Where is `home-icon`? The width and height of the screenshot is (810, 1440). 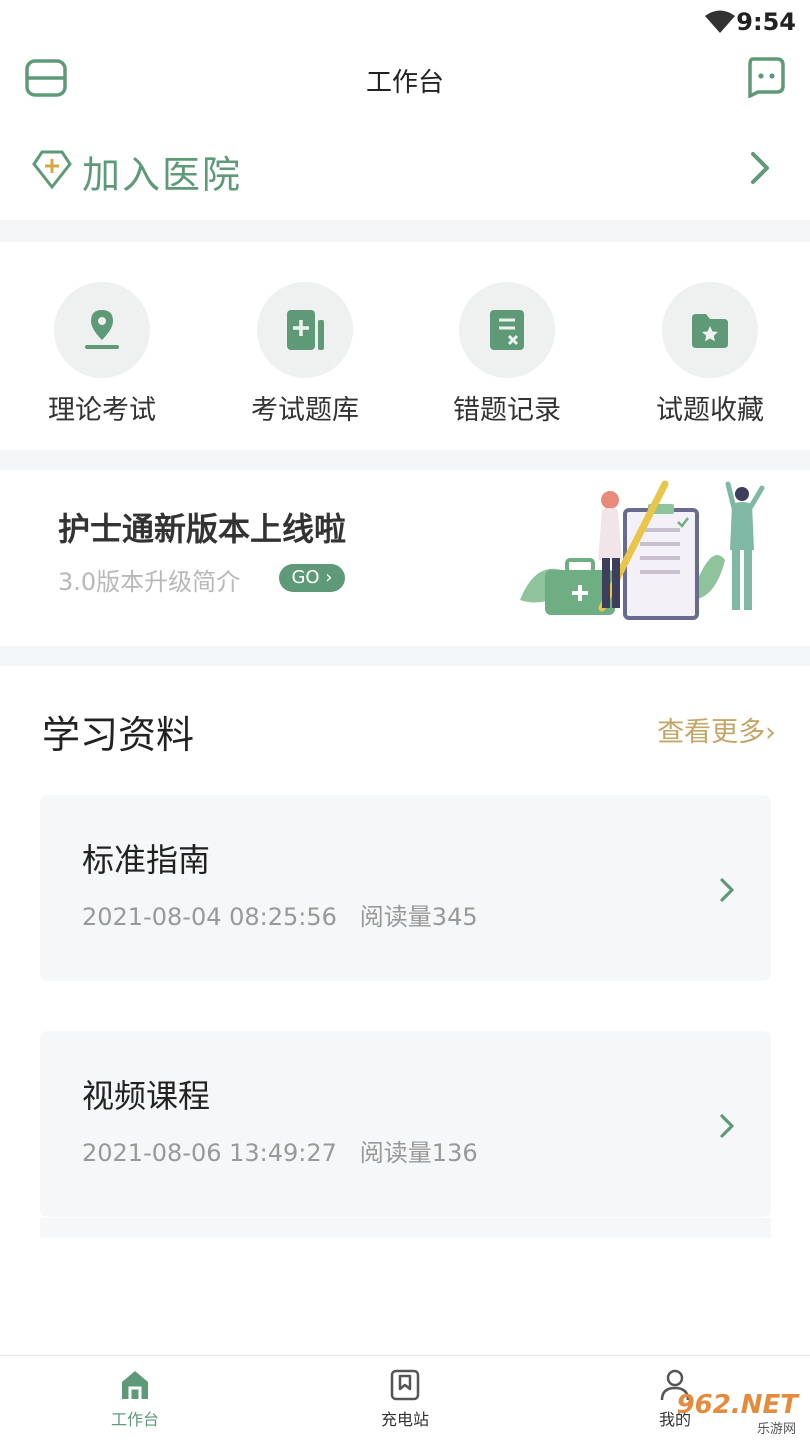
home-icon is located at coordinates (135, 1385).